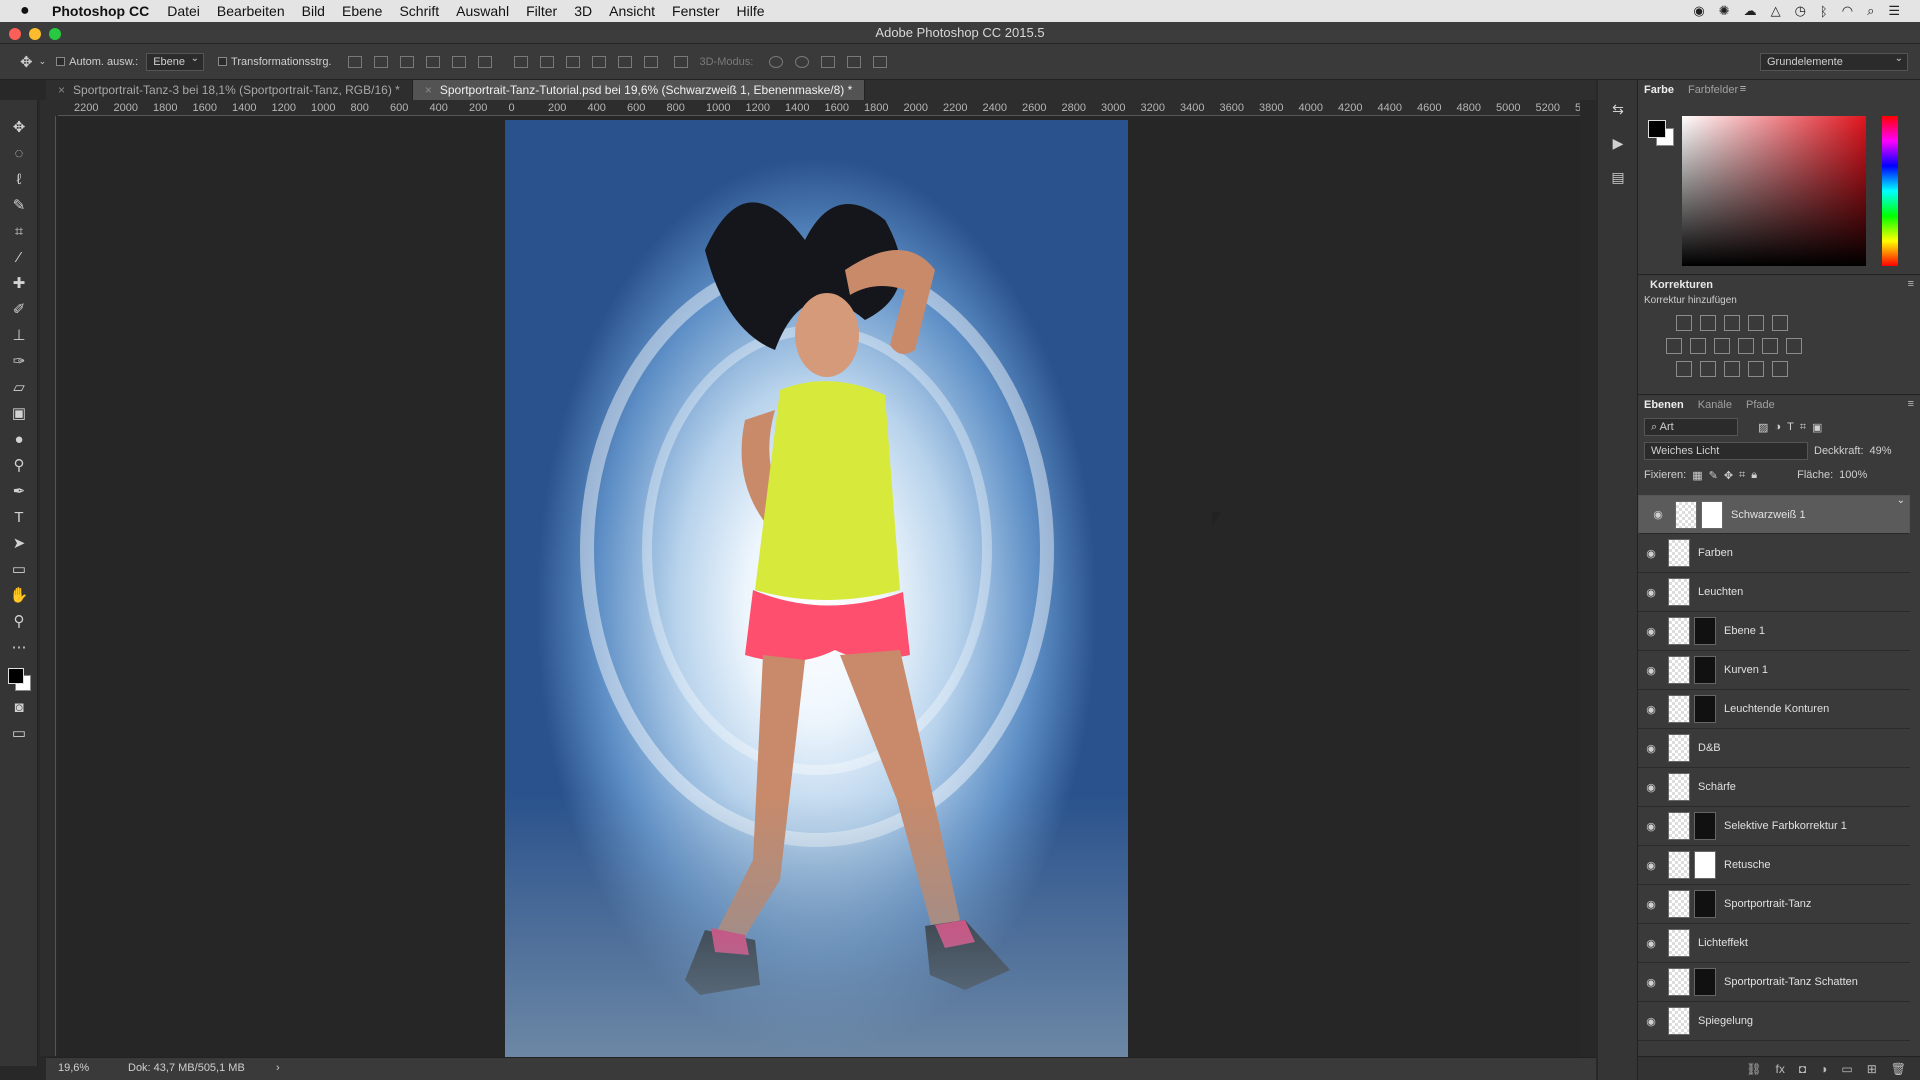  I want to click on filter-adjustment-icon: ◑, so click(1777, 427).